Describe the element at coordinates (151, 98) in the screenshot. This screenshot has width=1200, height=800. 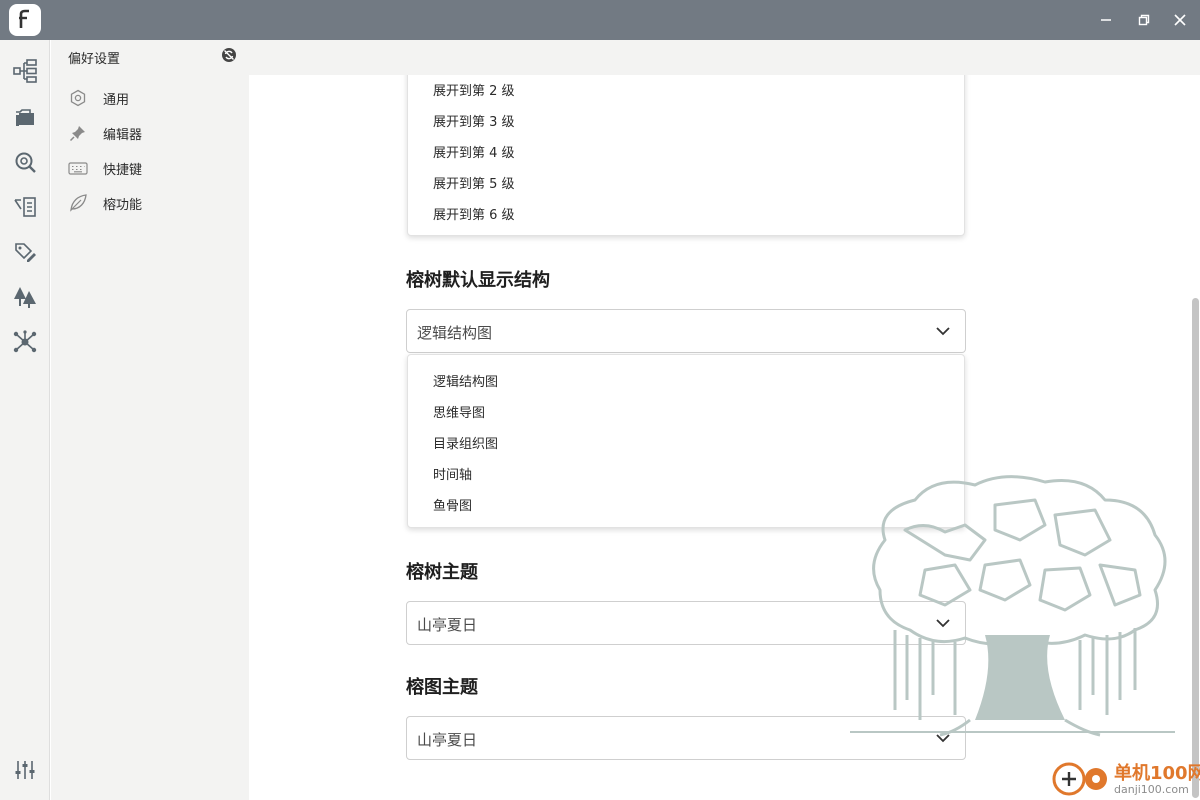
I see `nav-item-general: 通用` at that location.